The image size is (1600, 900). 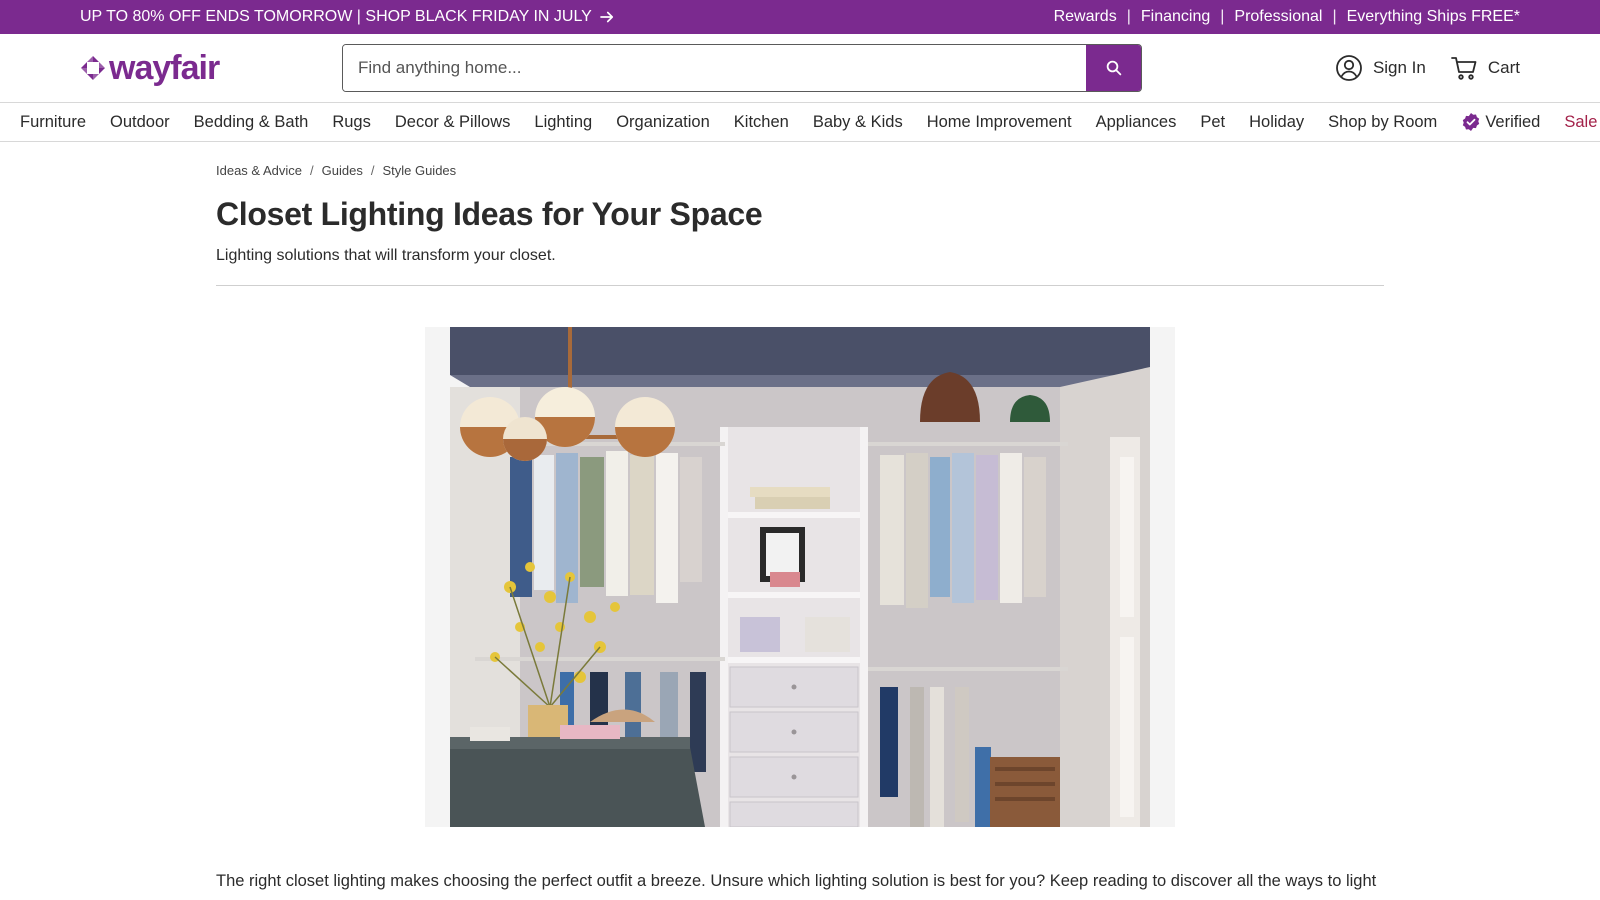 I want to click on nav-item-pet: Pet, so click(x=1212, y=122).